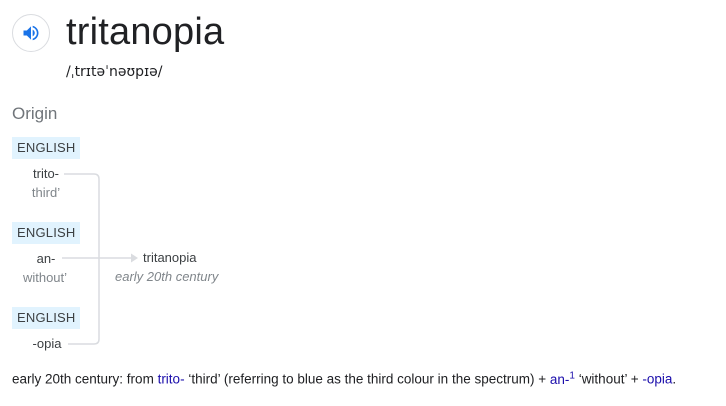  What do you see at coordinates (134, 258) in the screenshot?
I see `arrow-head` at bounding box center [134, 258].